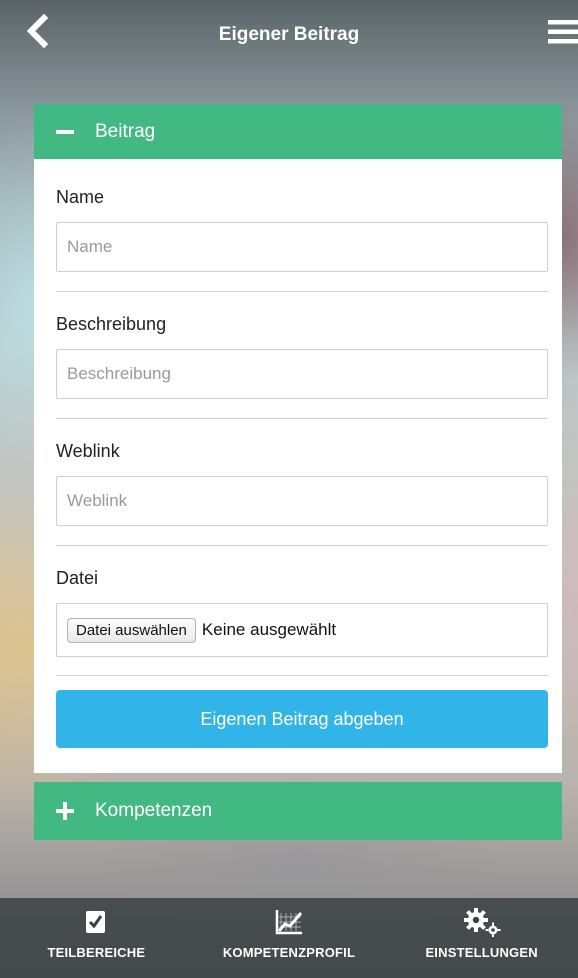  I want to click on name-field-group: Name, so click(302, 225).